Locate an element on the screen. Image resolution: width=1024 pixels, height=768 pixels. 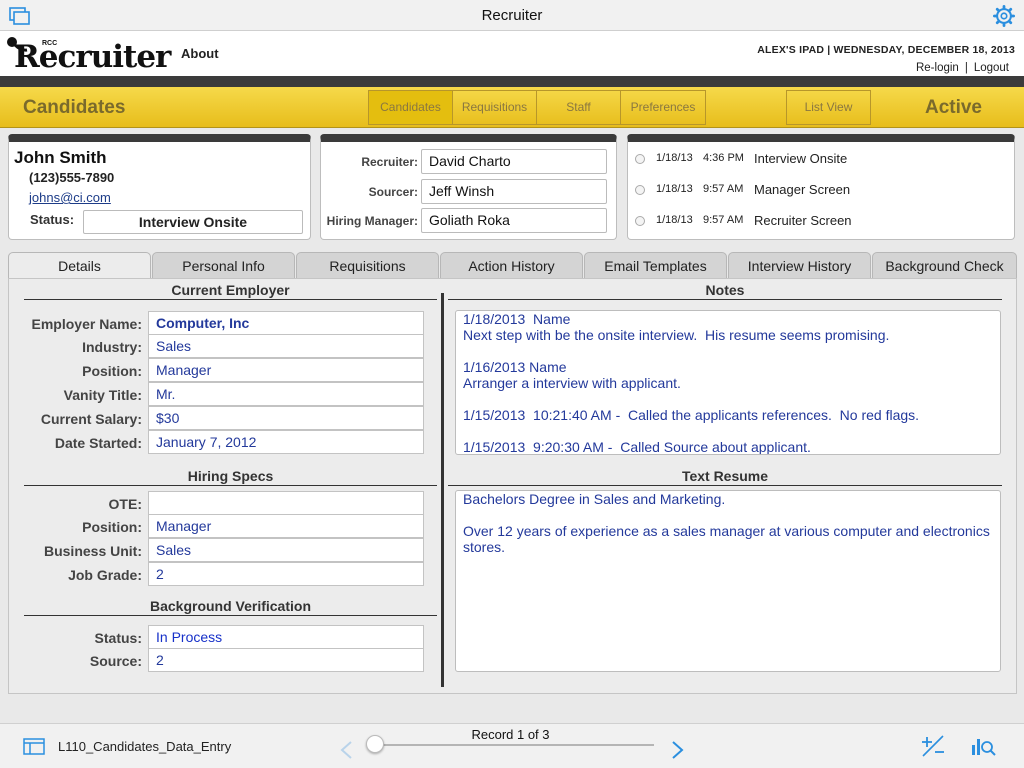
tab-personal-info: Personal Info is located at coordinates (223, 265).